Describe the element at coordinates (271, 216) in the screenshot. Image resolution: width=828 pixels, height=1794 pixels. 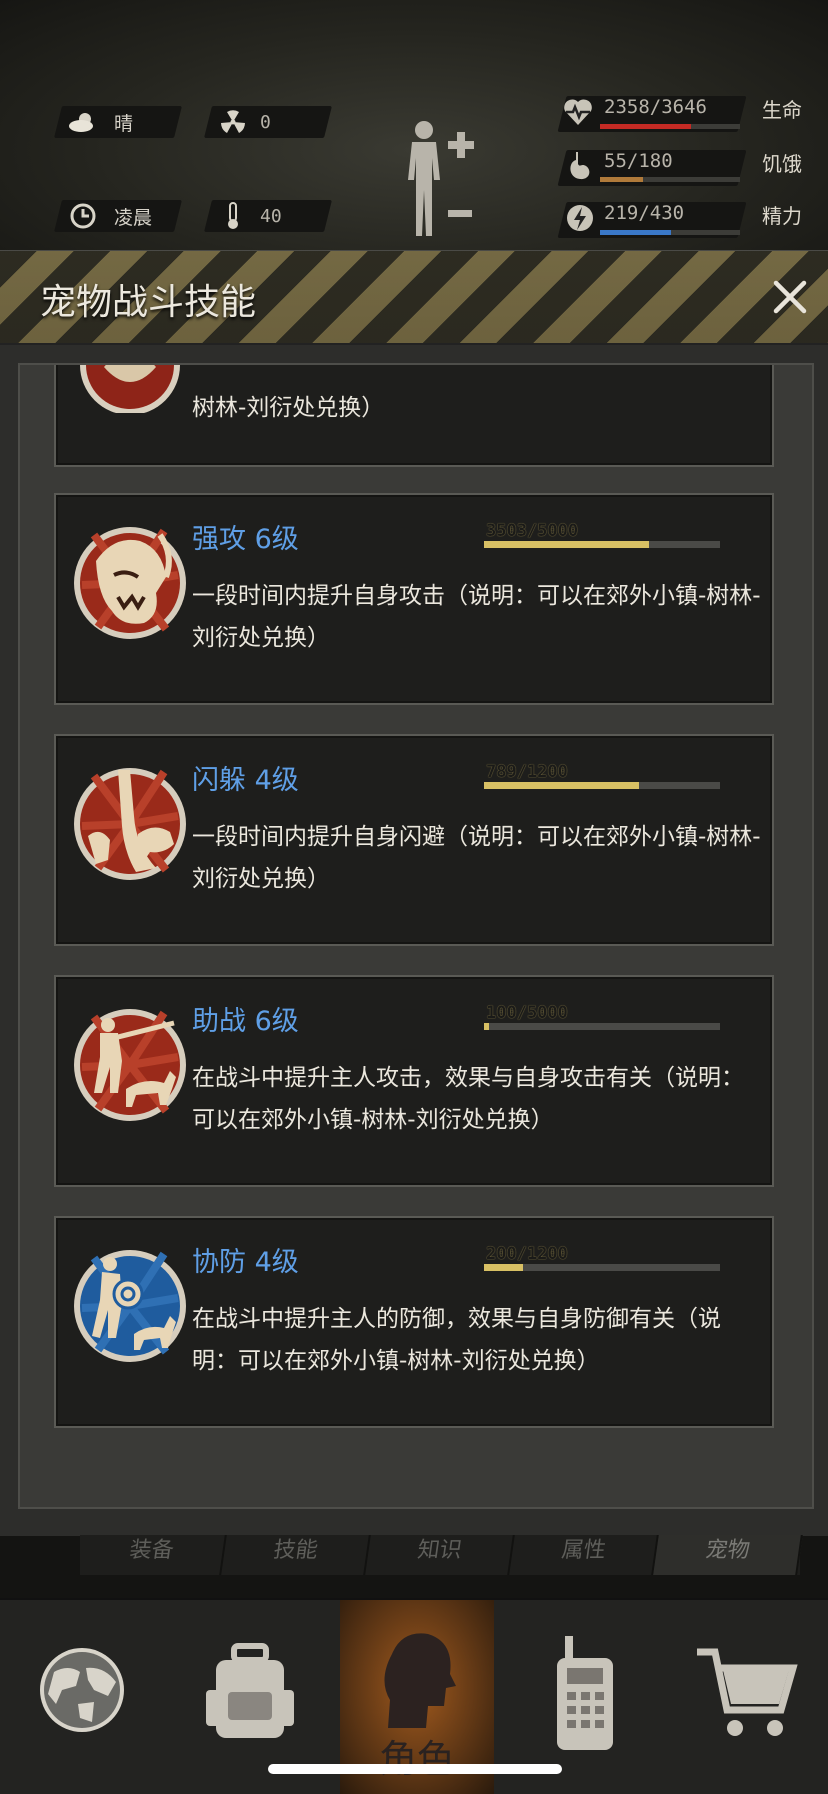
I see `temperature-value: 40` at that location.